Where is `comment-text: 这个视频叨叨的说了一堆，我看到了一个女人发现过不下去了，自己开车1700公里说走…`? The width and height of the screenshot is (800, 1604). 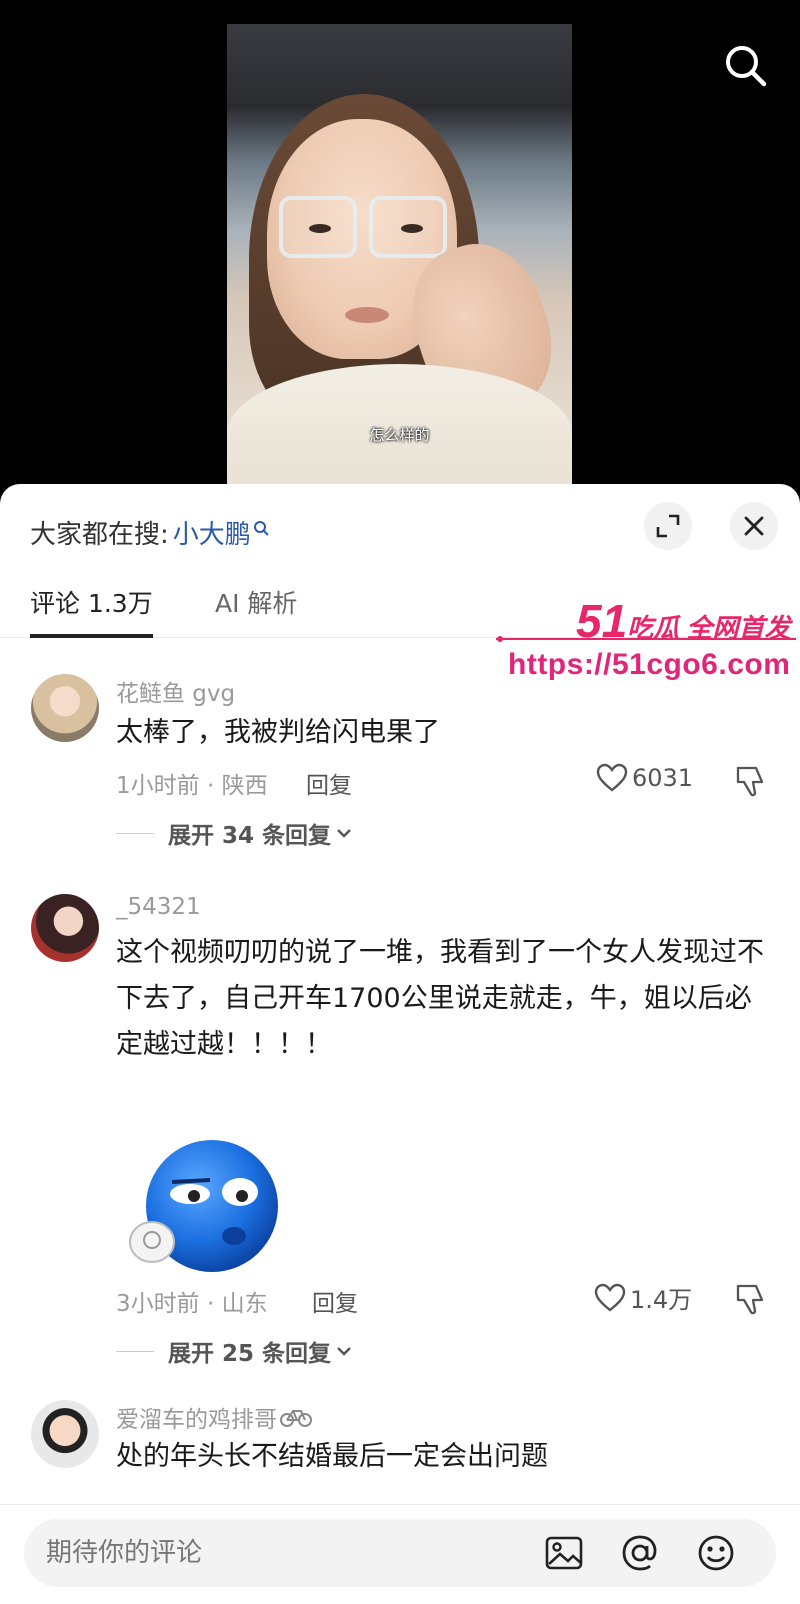
comment-text: 这个视频叨叨的说了一堆，我看到了一个女人发现过不下去了，自己开车1700公里说走… is located at coordinates (440, 998).